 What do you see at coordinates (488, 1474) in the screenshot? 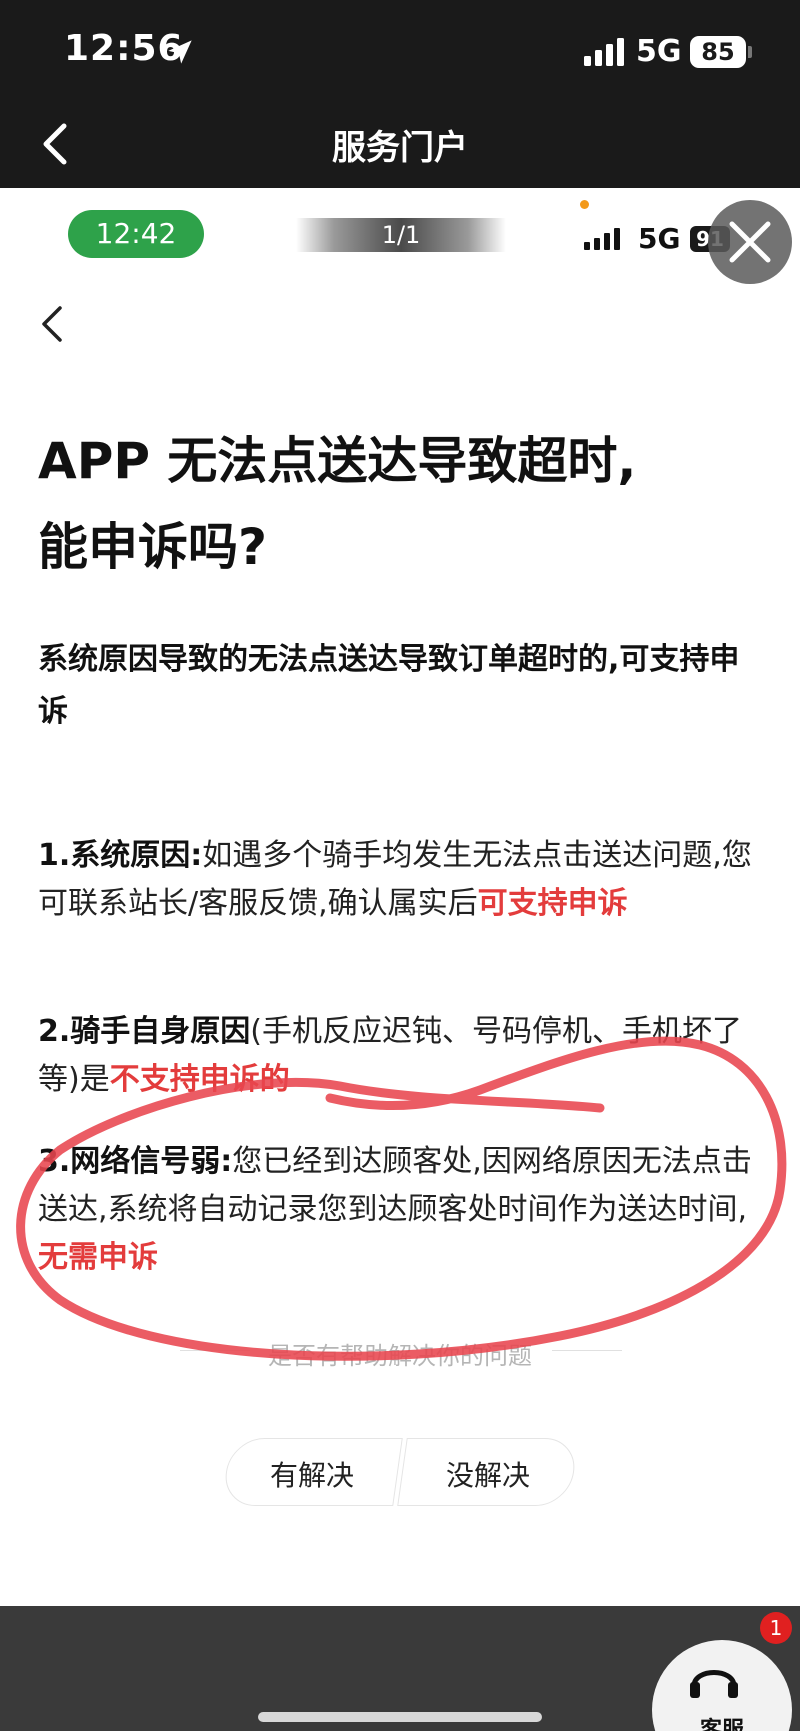
I see `unresolved-label: 没解决` at bounding box center [488, 1474].